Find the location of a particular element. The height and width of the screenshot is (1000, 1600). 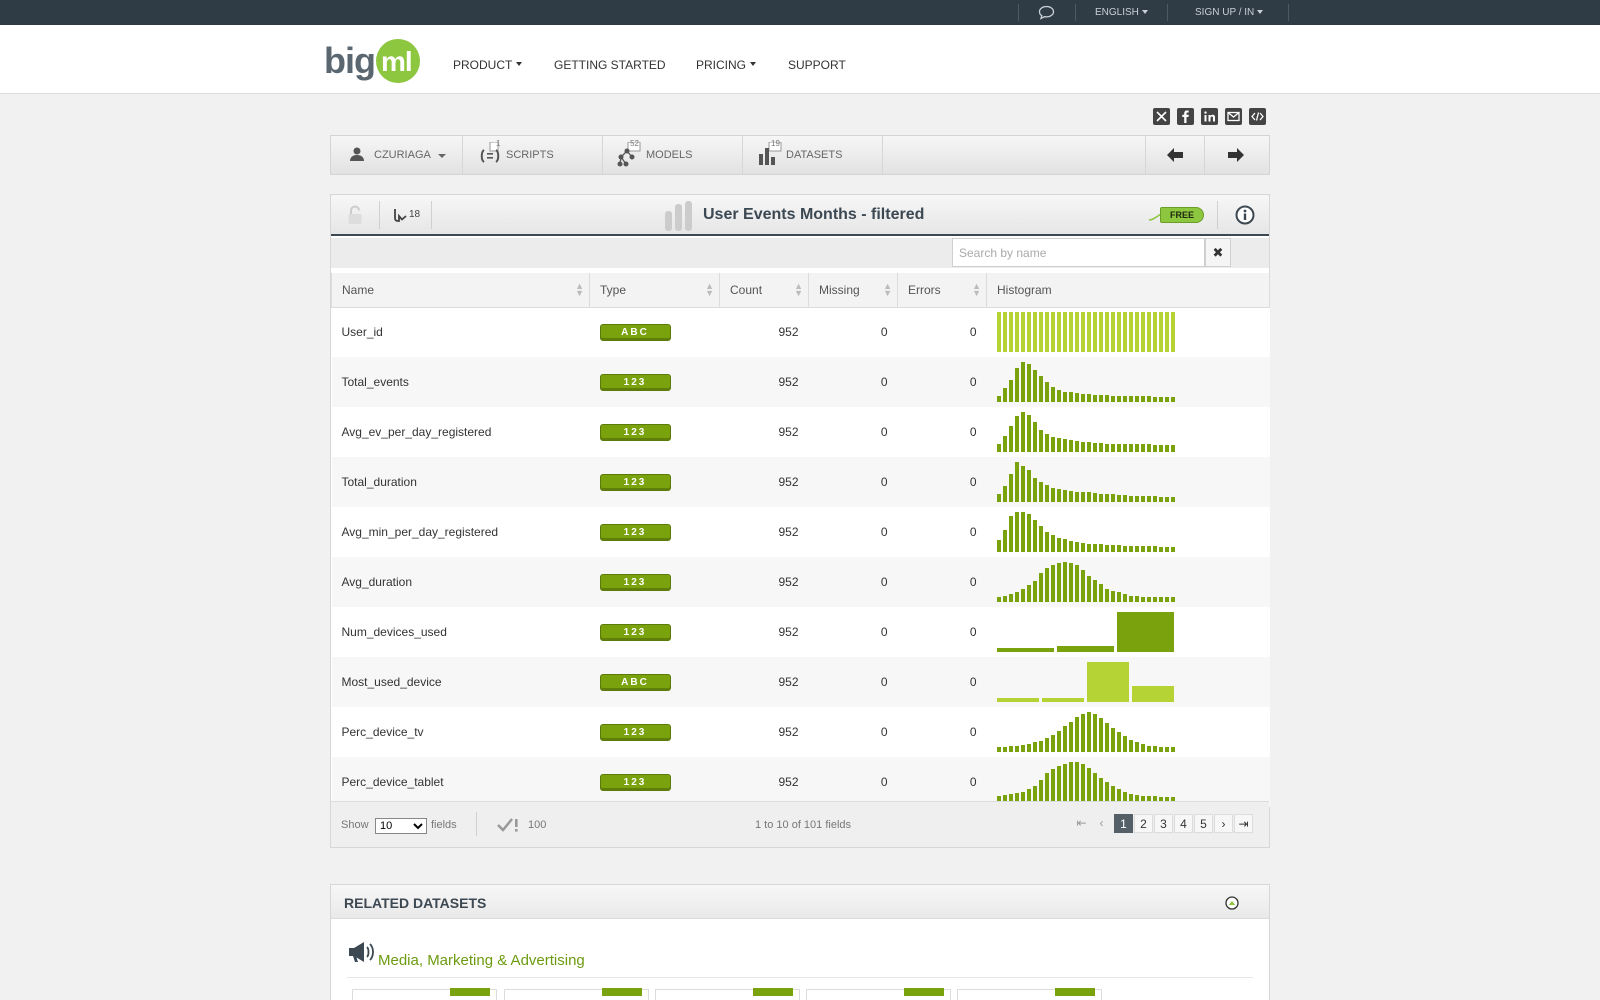

field-name: User_id is located at coordinates (460, 332).